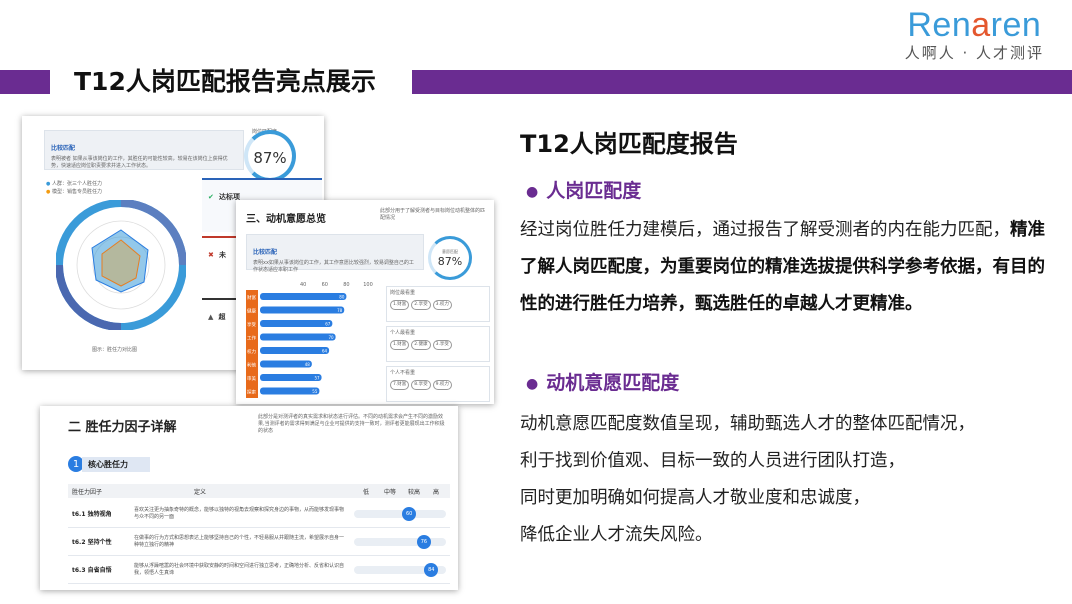  What do you see at coordinates (315, 391) in the screenshot?
I see `bar-value-label: 55` at bounding box center [315, 391].